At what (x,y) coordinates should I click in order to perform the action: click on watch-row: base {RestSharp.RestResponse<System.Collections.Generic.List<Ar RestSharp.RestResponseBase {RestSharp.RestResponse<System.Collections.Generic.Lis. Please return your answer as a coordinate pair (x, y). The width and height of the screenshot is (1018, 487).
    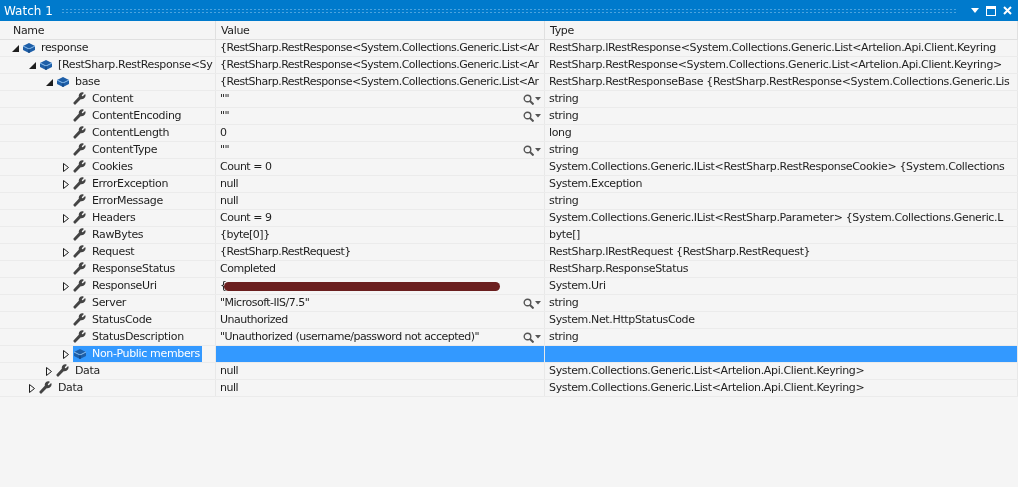
    Looking at the image, I should click on (509, 82).